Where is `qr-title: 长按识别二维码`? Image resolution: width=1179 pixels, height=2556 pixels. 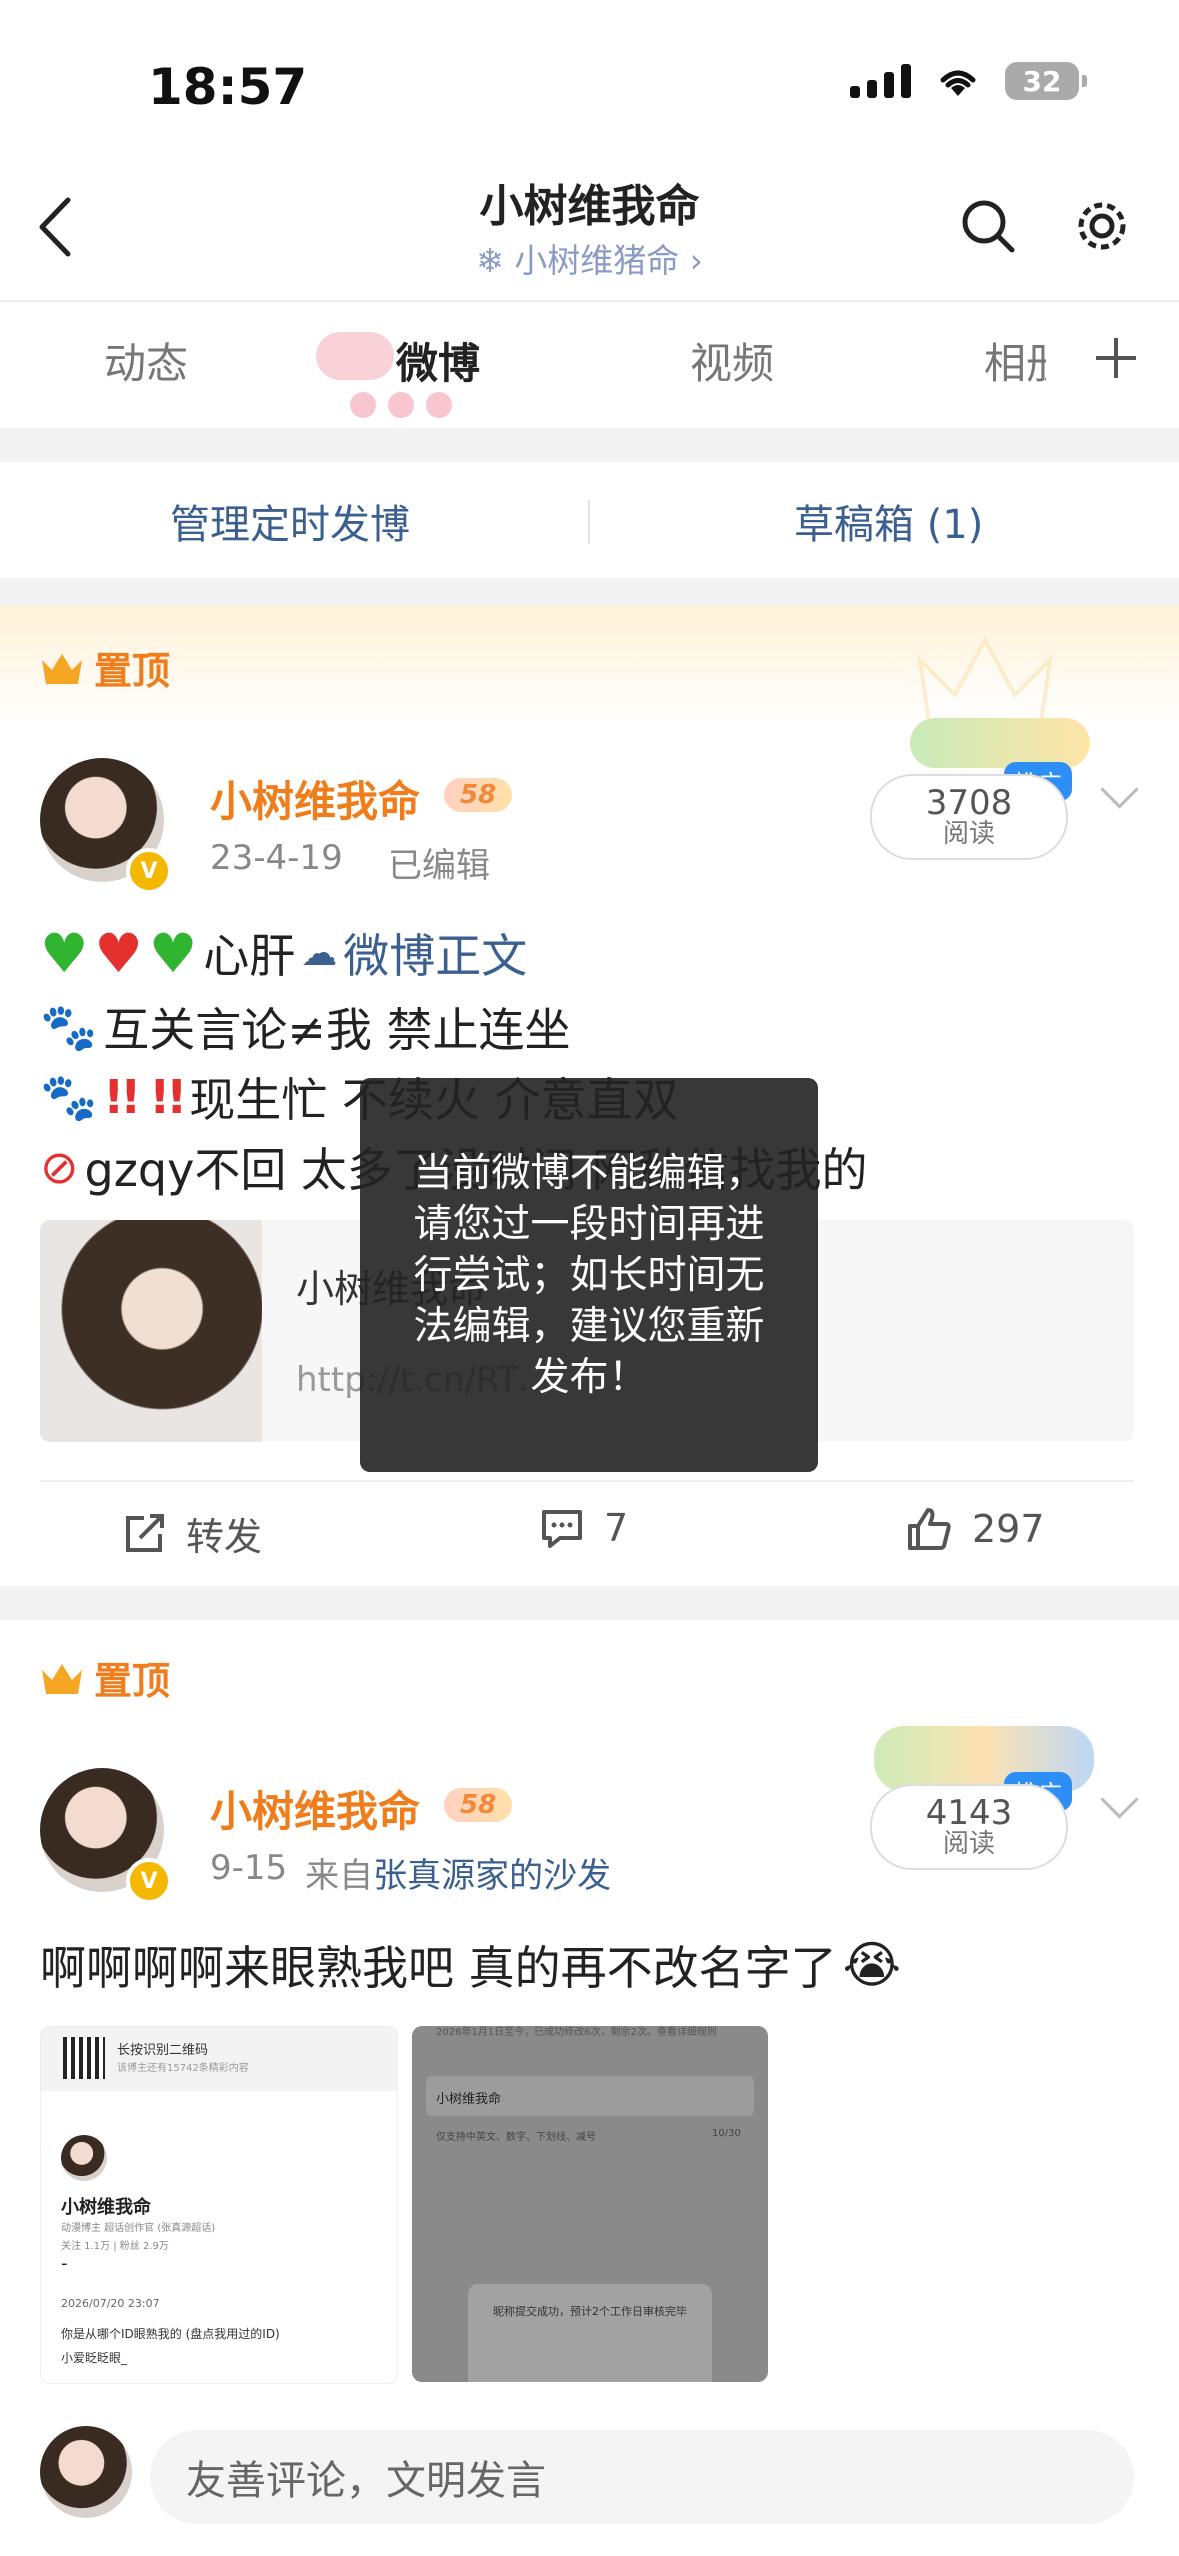 qr-title: 长按识别二维码 is located at coordinates (163, 2050).